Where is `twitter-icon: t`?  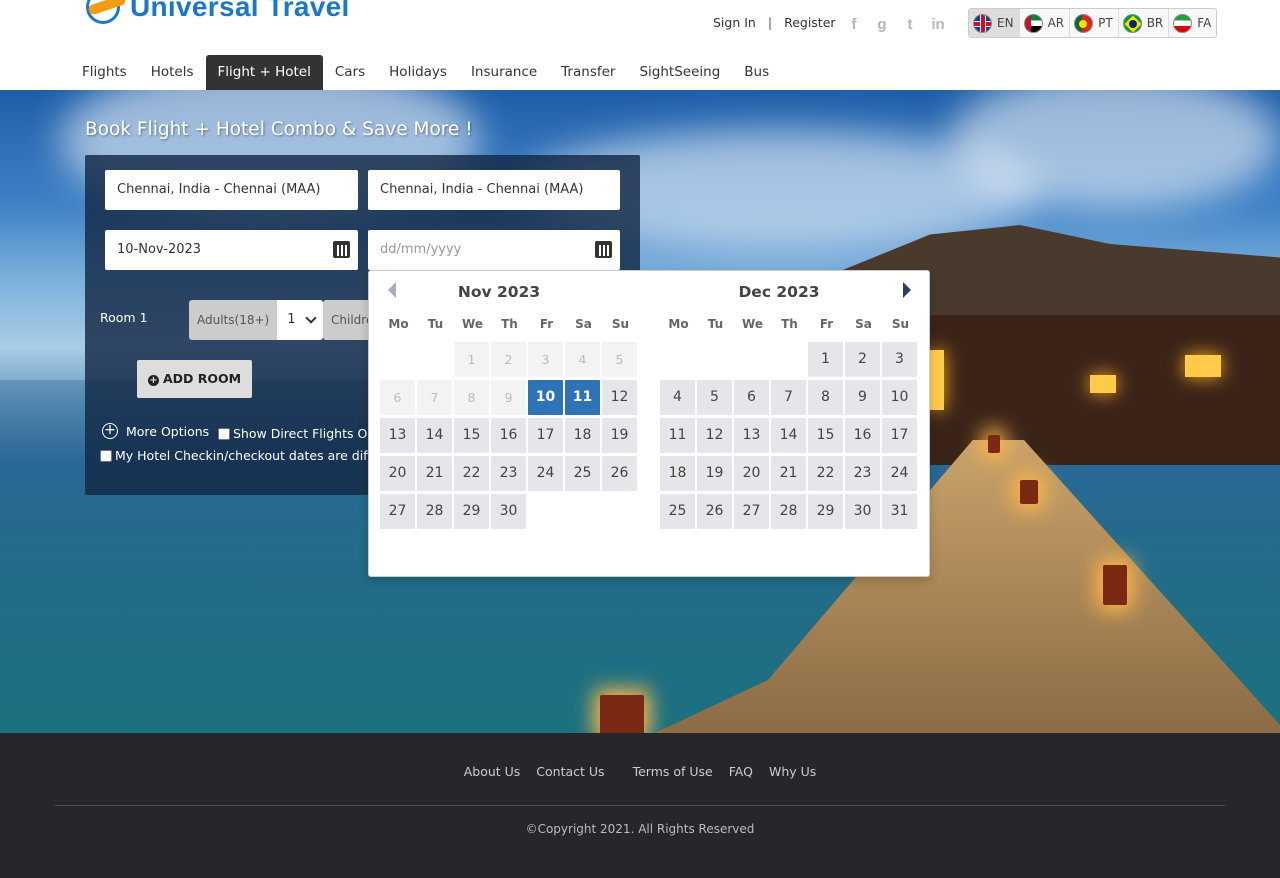 twitter-icon: t is located at coordinates (910, 25).